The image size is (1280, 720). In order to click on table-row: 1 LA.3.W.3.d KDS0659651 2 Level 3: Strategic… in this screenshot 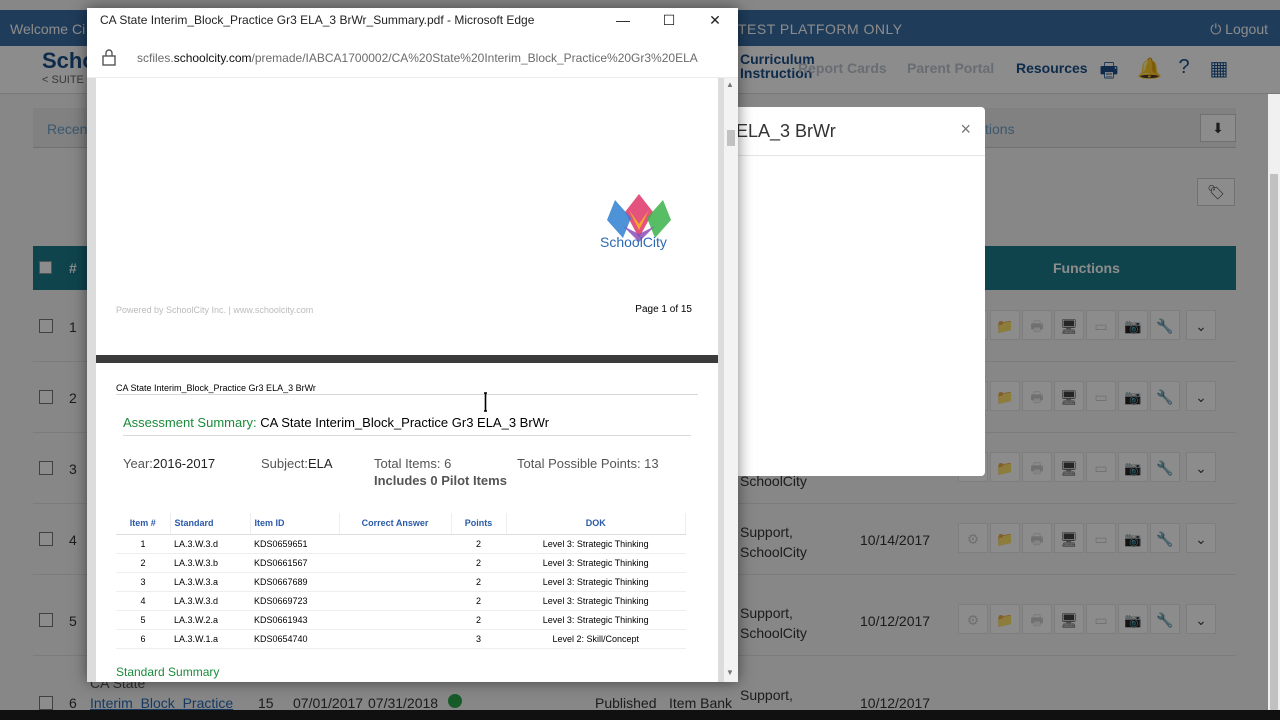, I will do `click(401, 544)`.